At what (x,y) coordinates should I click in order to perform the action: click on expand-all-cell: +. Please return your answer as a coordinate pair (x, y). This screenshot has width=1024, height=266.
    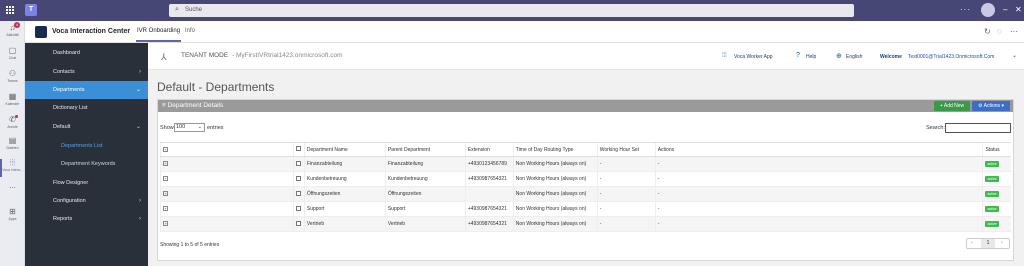
    Looking at the image, I should click on (227, 149).